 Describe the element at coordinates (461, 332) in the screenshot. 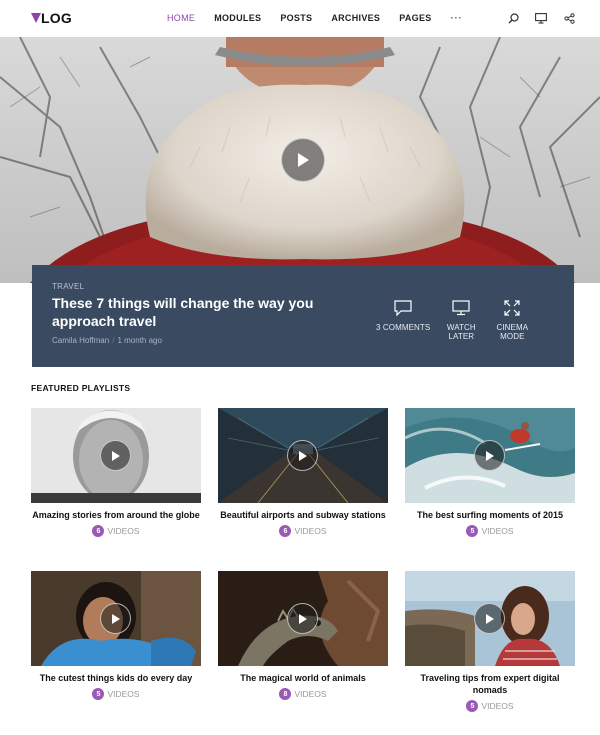

I see `watch-later-label: WATCH LATER` at that location.